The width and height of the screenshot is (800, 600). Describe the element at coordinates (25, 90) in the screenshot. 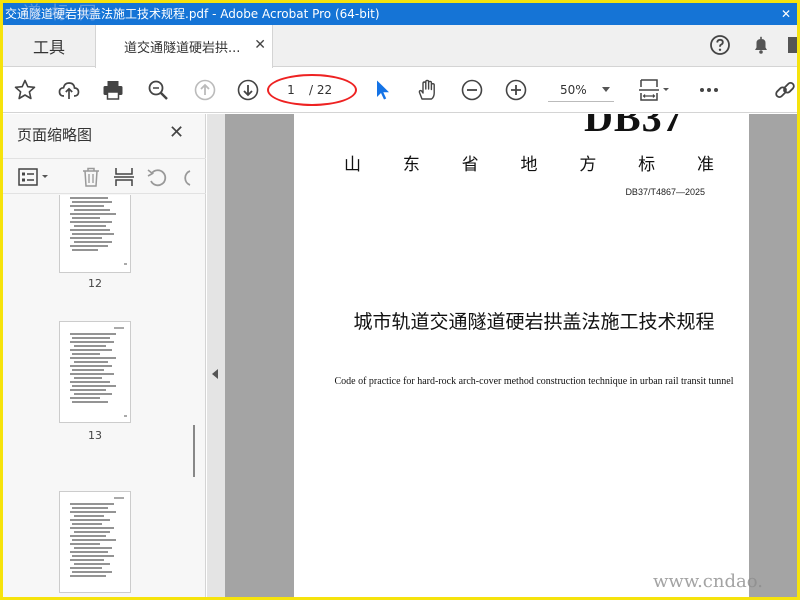

I see `star-icon` at that location.